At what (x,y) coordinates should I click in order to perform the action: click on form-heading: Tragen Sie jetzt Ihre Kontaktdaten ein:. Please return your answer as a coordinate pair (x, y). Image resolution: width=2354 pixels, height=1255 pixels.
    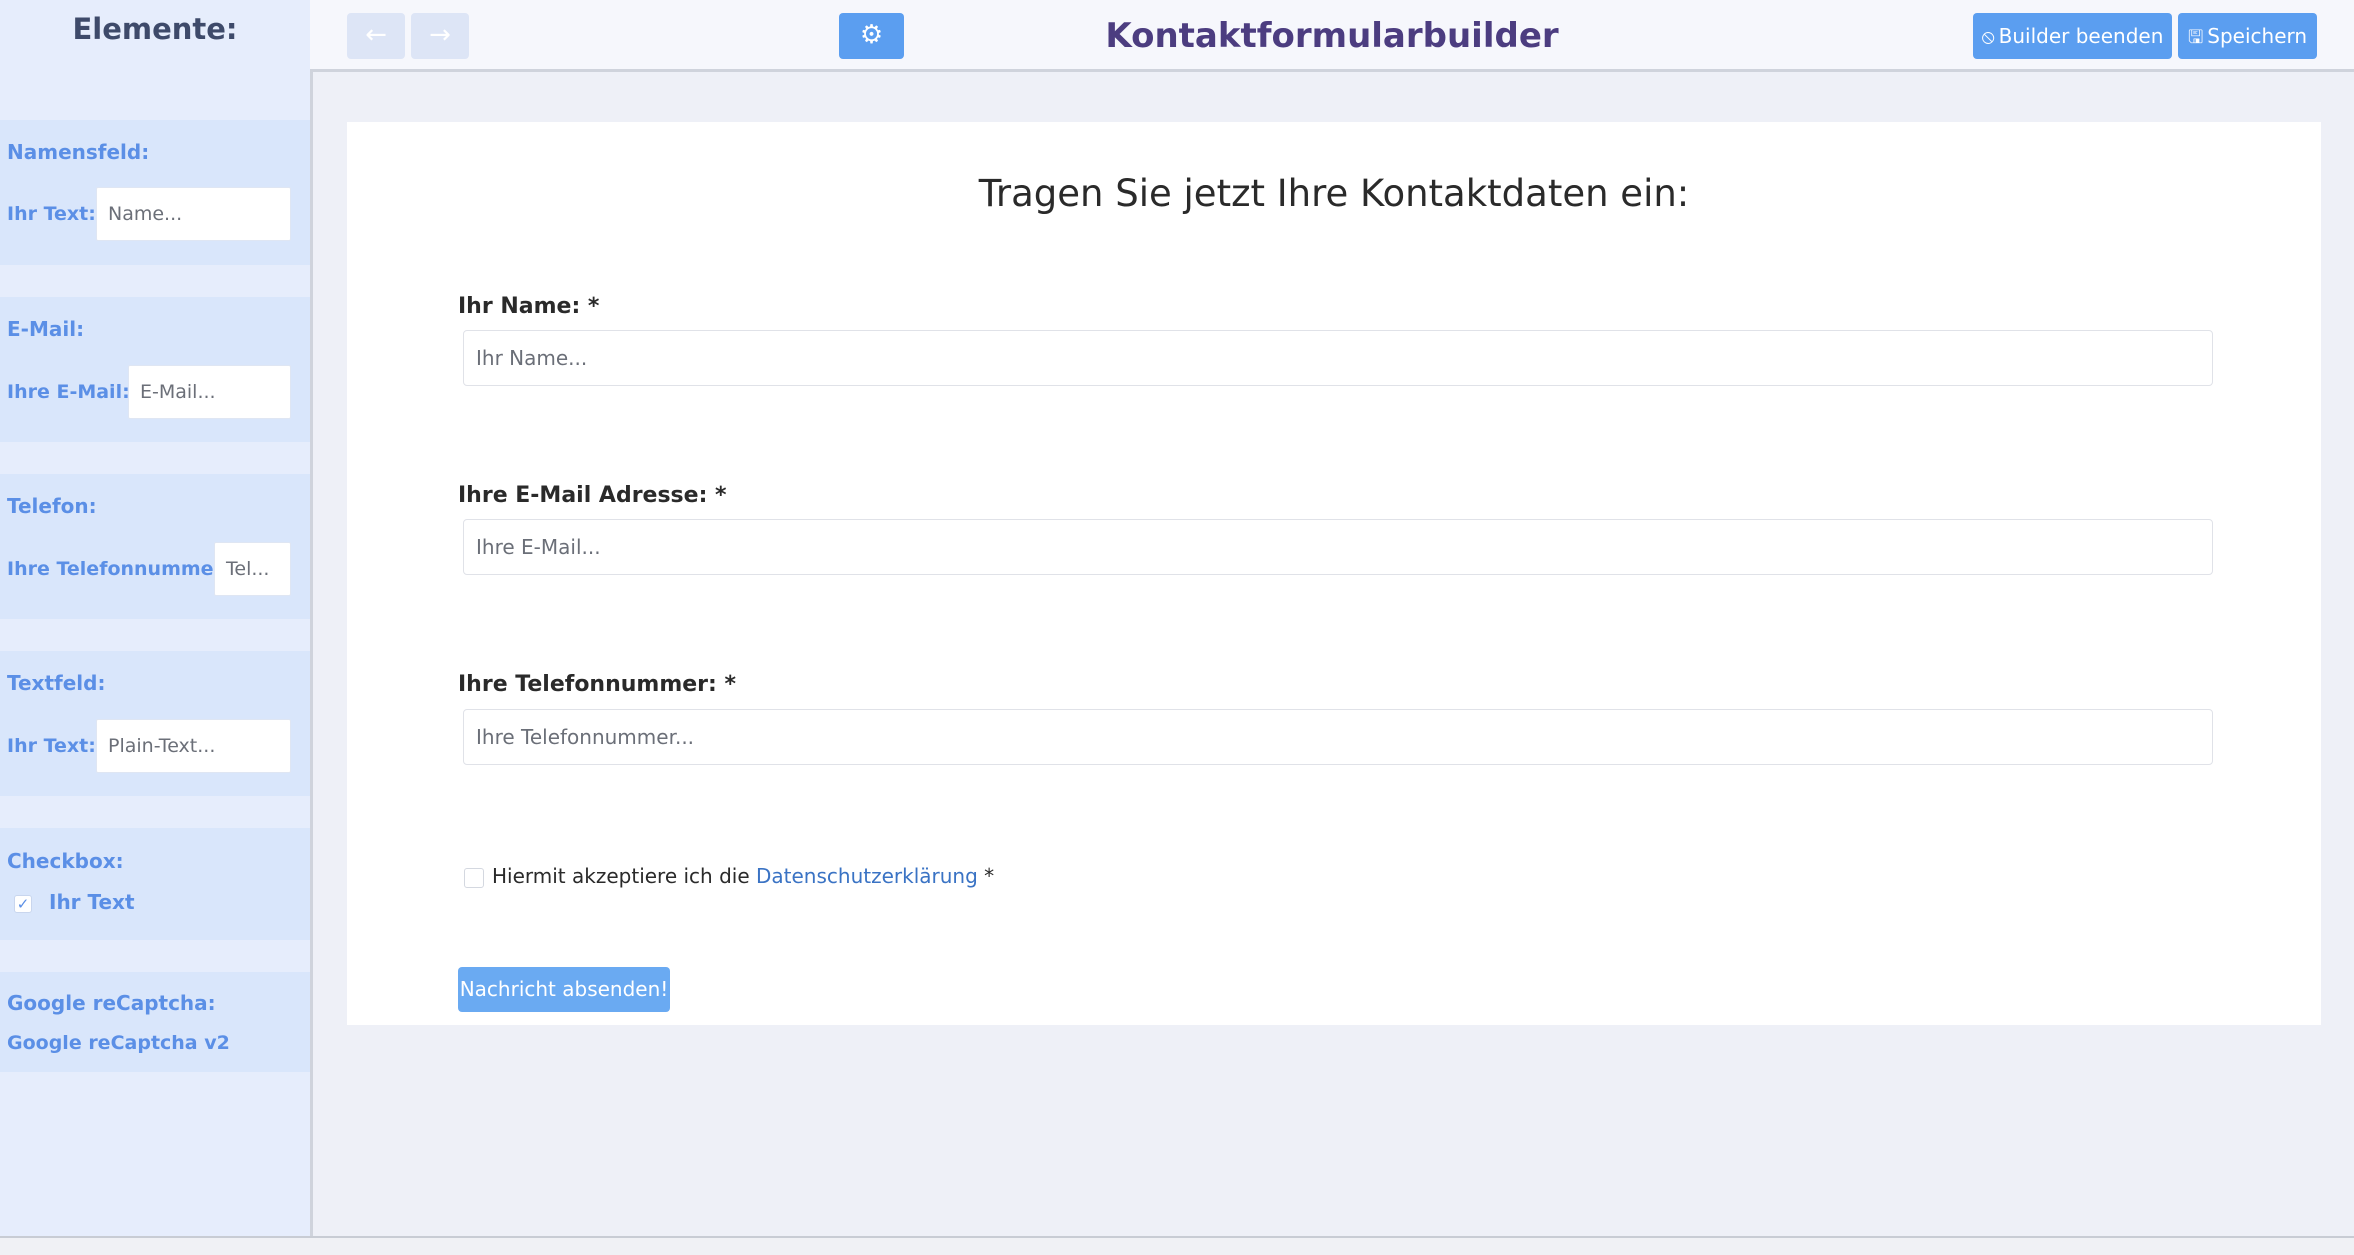
    Looking at the image, I should click on (1334, 193).